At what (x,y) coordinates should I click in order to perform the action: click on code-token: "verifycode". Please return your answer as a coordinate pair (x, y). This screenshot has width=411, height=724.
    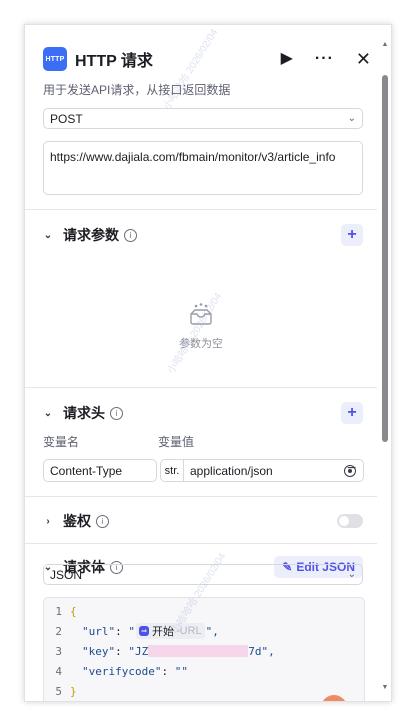
    Looking at the image, I should click on (122, 671).